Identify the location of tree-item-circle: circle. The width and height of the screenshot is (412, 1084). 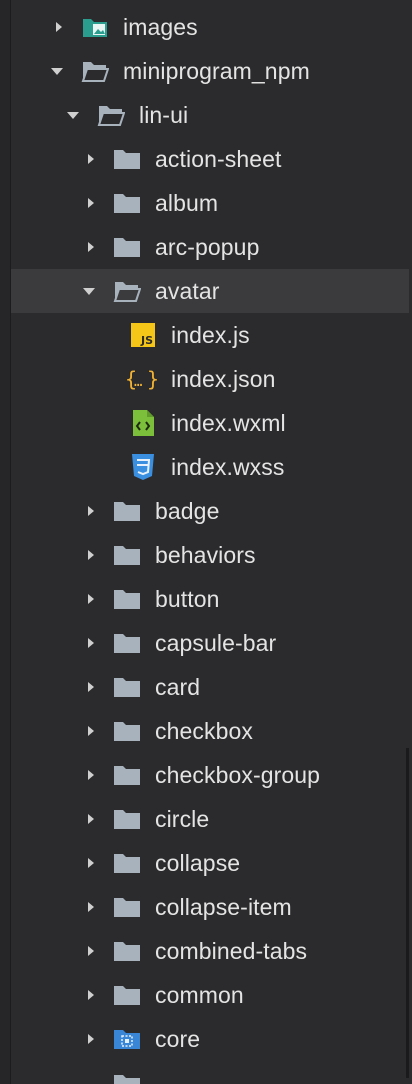
(210, 819).